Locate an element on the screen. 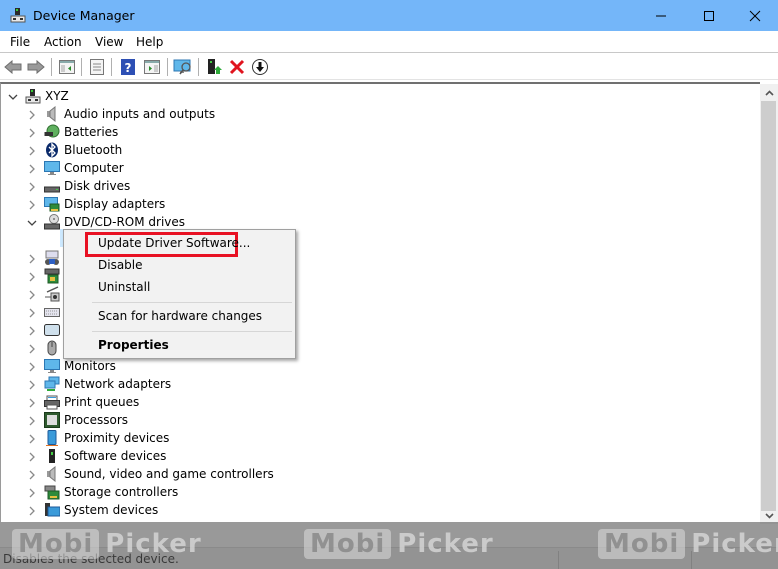 The image size is (778, 569). processor-icon is located at coordinates (52, 420).